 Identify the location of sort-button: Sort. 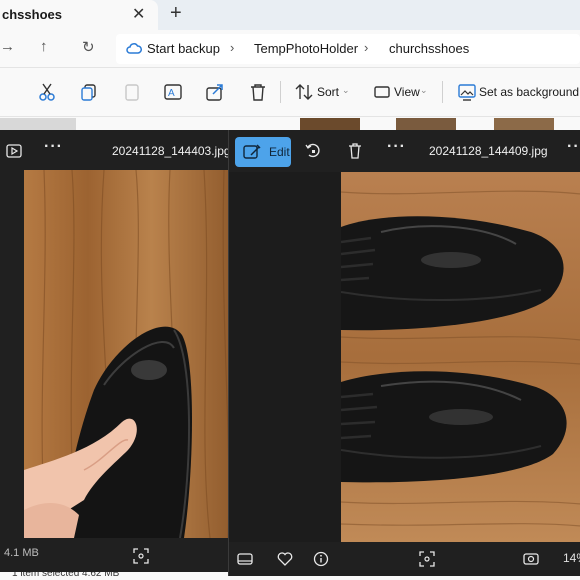
(328, 92).